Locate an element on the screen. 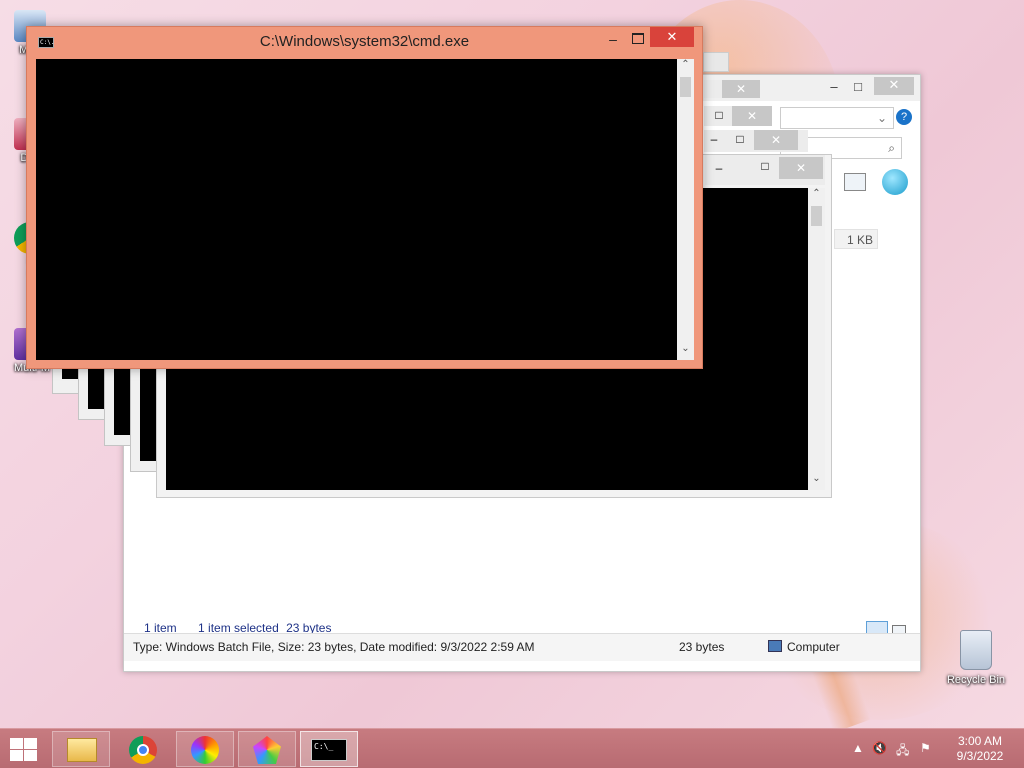 This screenshot has height=768, width=1024. explorer-minimize-button: – is located at coordinates (834, 88).